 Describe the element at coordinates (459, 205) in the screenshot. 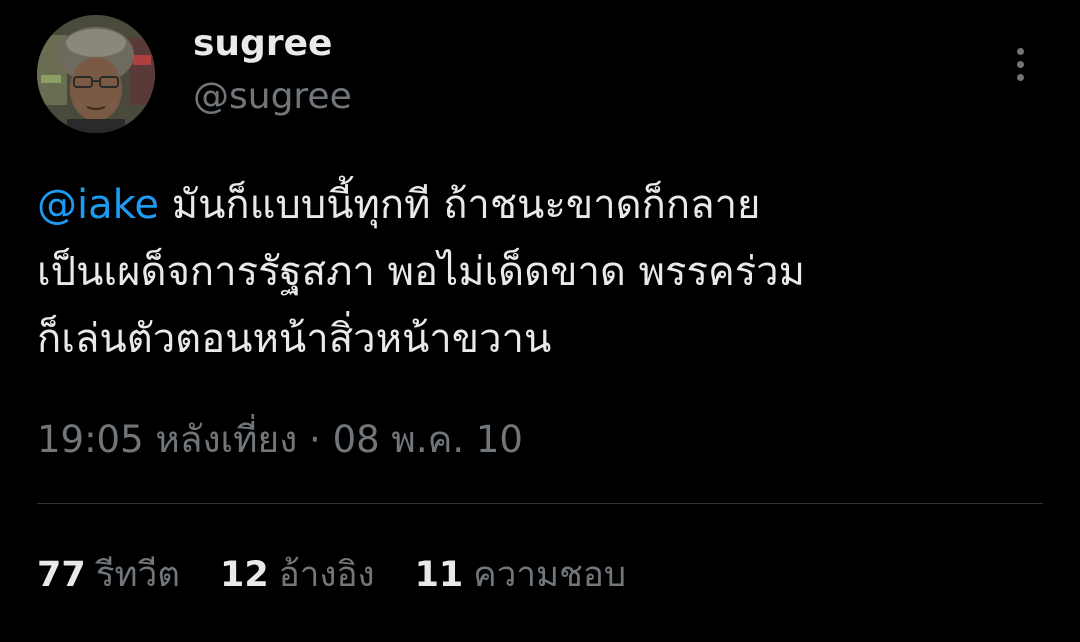

I see `tweet-line-1-text: มันก็แบบนี้ทุกที ถ้าชนะขาดก็กลาย` at that location.